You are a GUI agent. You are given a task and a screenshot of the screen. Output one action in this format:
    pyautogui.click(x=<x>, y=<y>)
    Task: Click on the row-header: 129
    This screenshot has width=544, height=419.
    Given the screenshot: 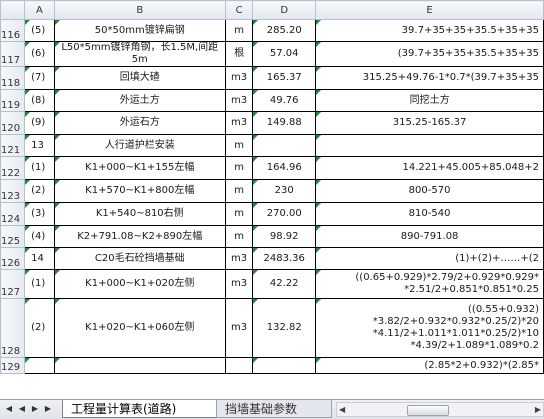 What is the action you would take?
    pyautogui.click(x=13, y=365)
    